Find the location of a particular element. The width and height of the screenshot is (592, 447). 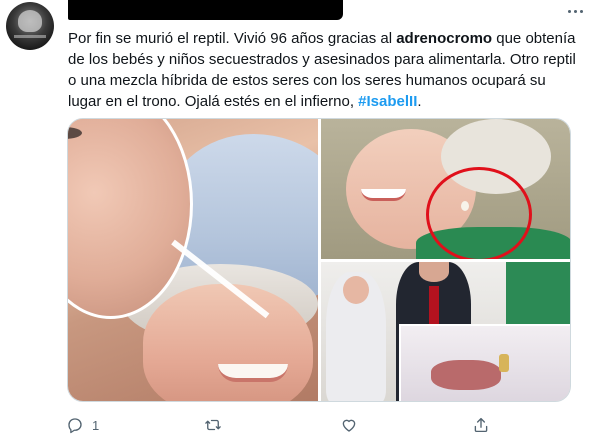

action-bar: 1 is located at coordinates (280, 425).